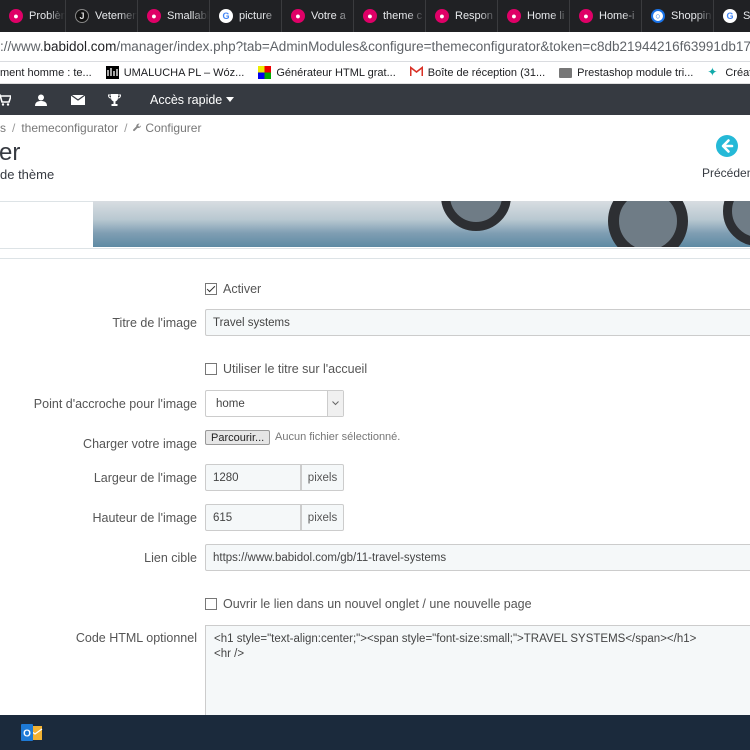  I want to click on width-label: Largeur de l'image, so click(145, 478).